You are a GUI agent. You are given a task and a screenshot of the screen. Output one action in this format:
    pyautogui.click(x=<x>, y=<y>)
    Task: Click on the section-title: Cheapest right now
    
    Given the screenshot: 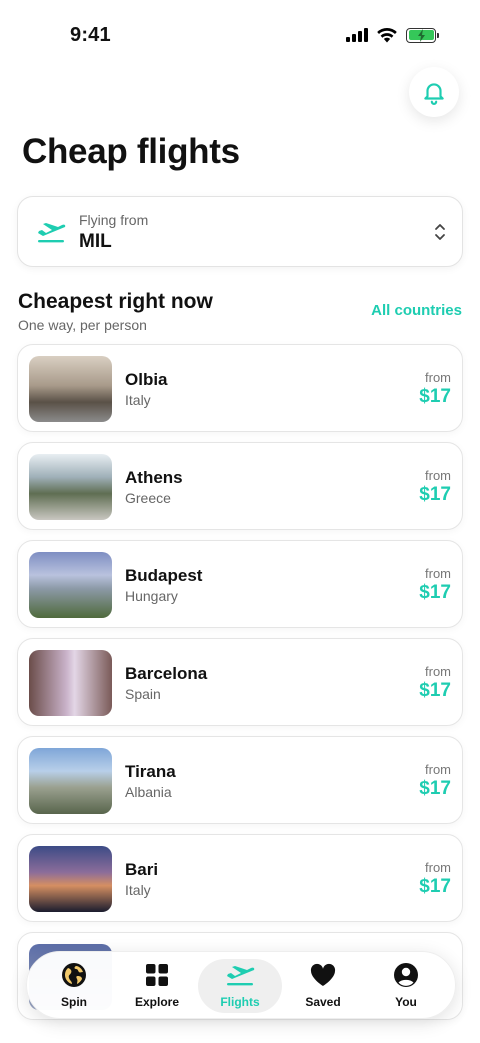 What is the action you would take?
    pyautogui.click(x=115, y=301)
    